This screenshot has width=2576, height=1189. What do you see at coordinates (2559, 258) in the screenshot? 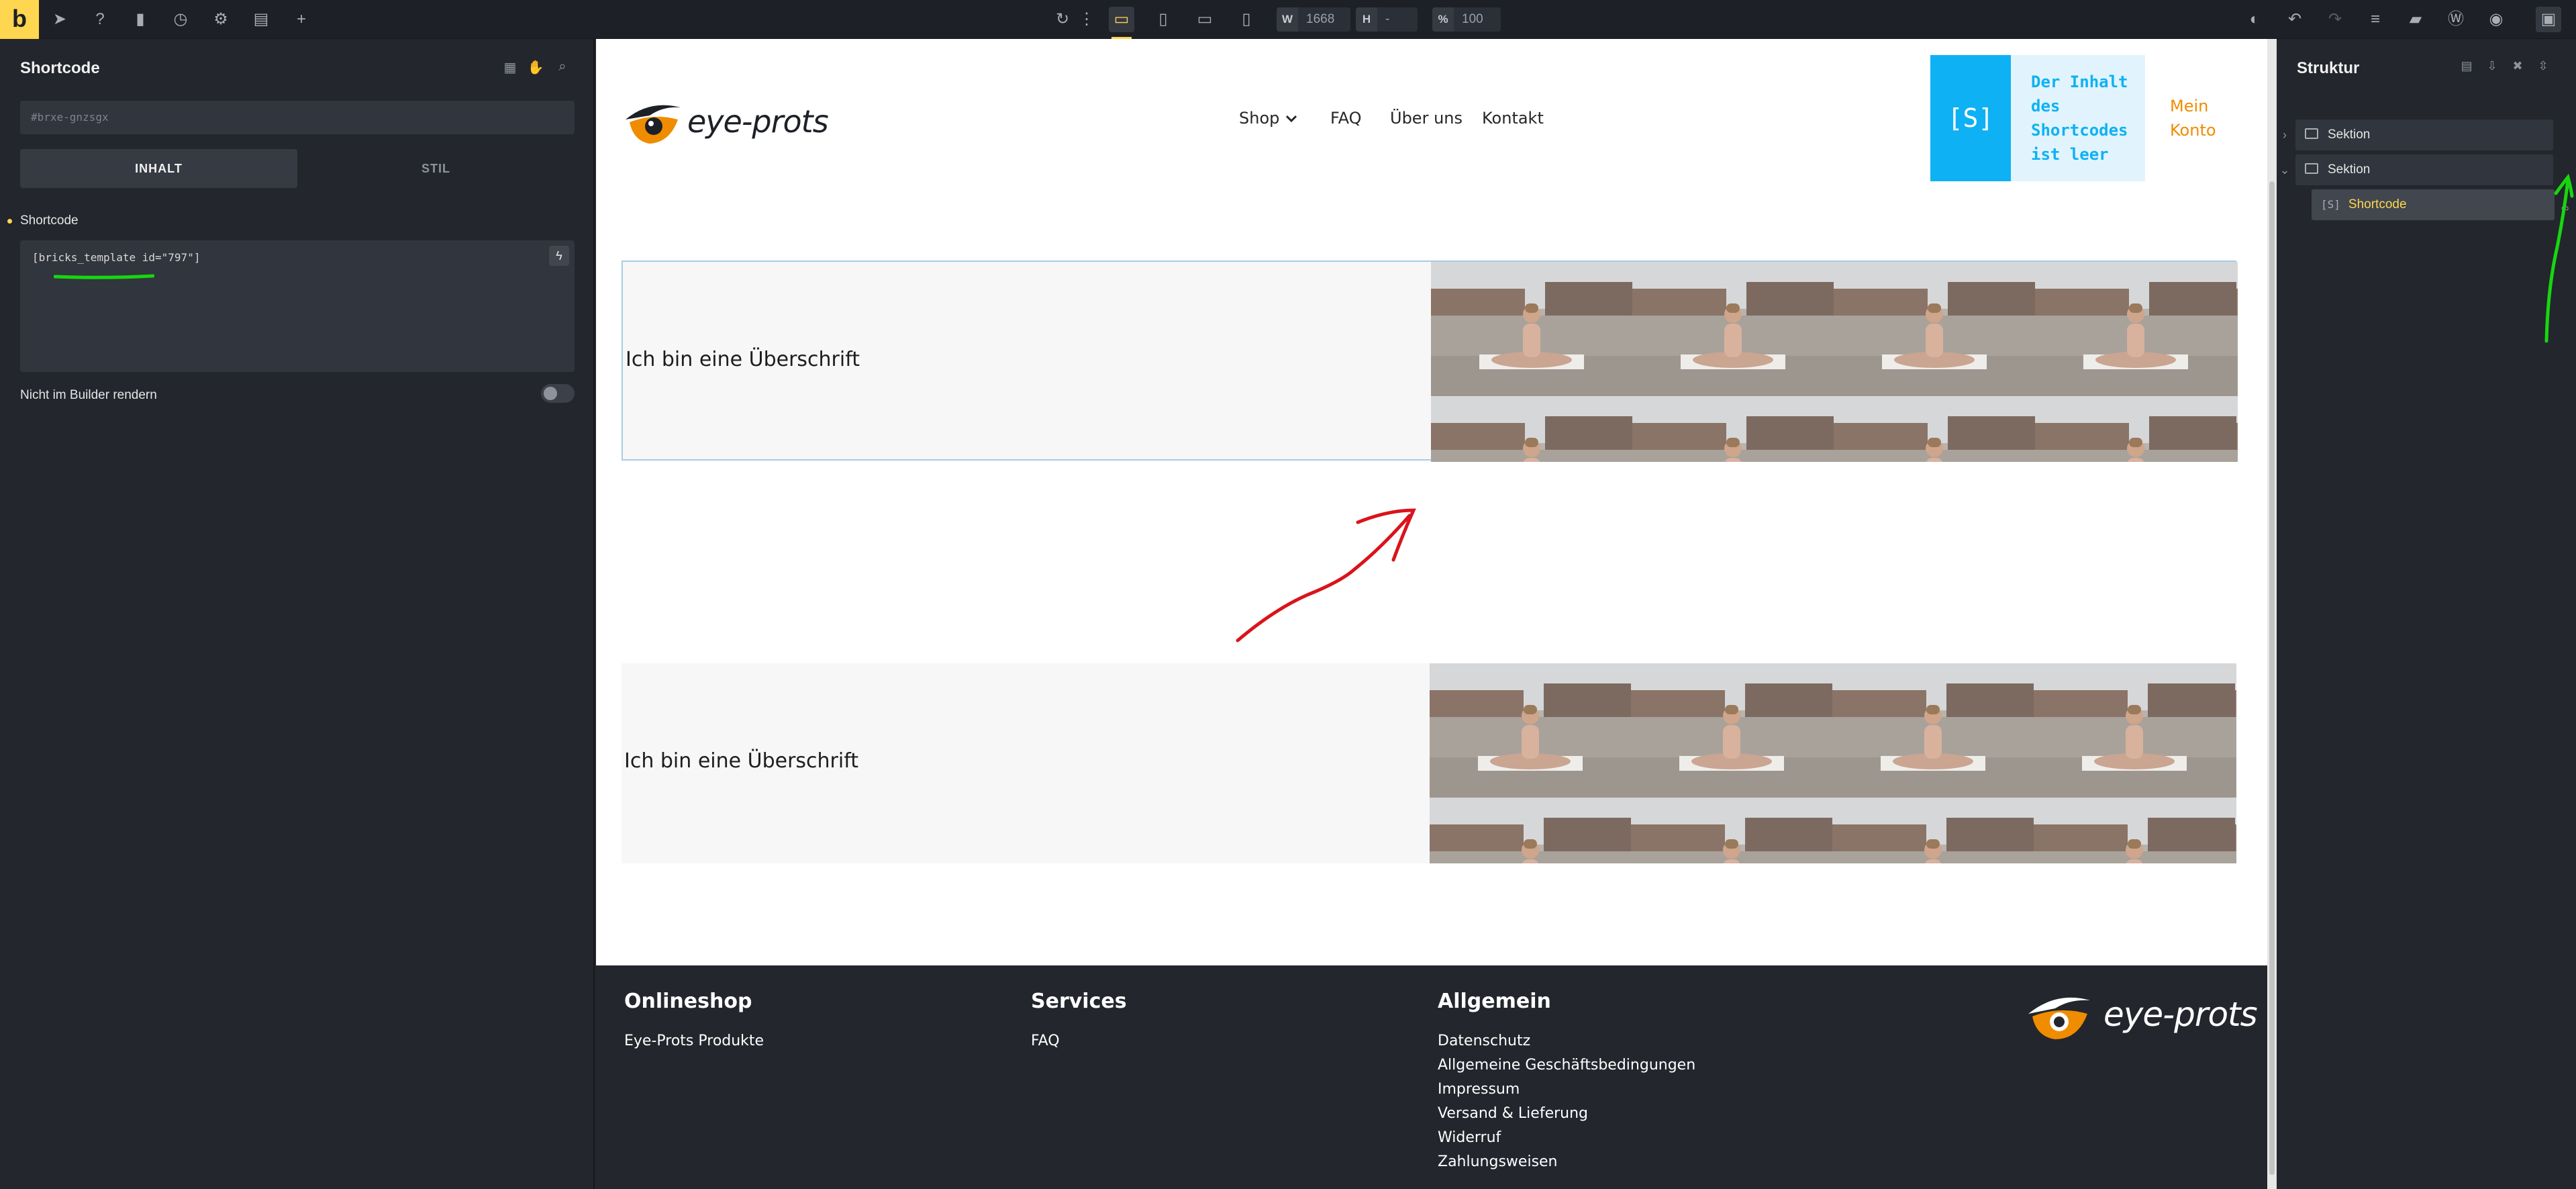
I see `green-arrow-annotation` at bounding box center [2559, 258].